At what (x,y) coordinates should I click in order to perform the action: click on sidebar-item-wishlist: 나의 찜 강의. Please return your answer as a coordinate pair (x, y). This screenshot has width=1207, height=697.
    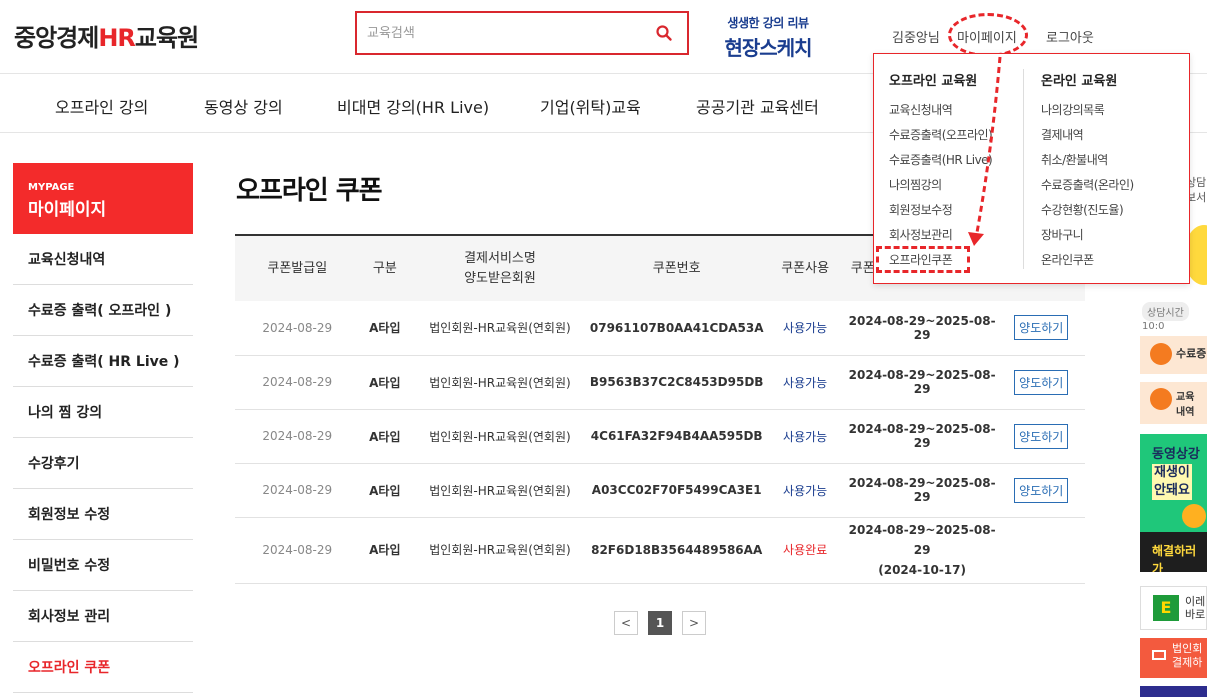
    Looking at the image, I should click on (103, 412).